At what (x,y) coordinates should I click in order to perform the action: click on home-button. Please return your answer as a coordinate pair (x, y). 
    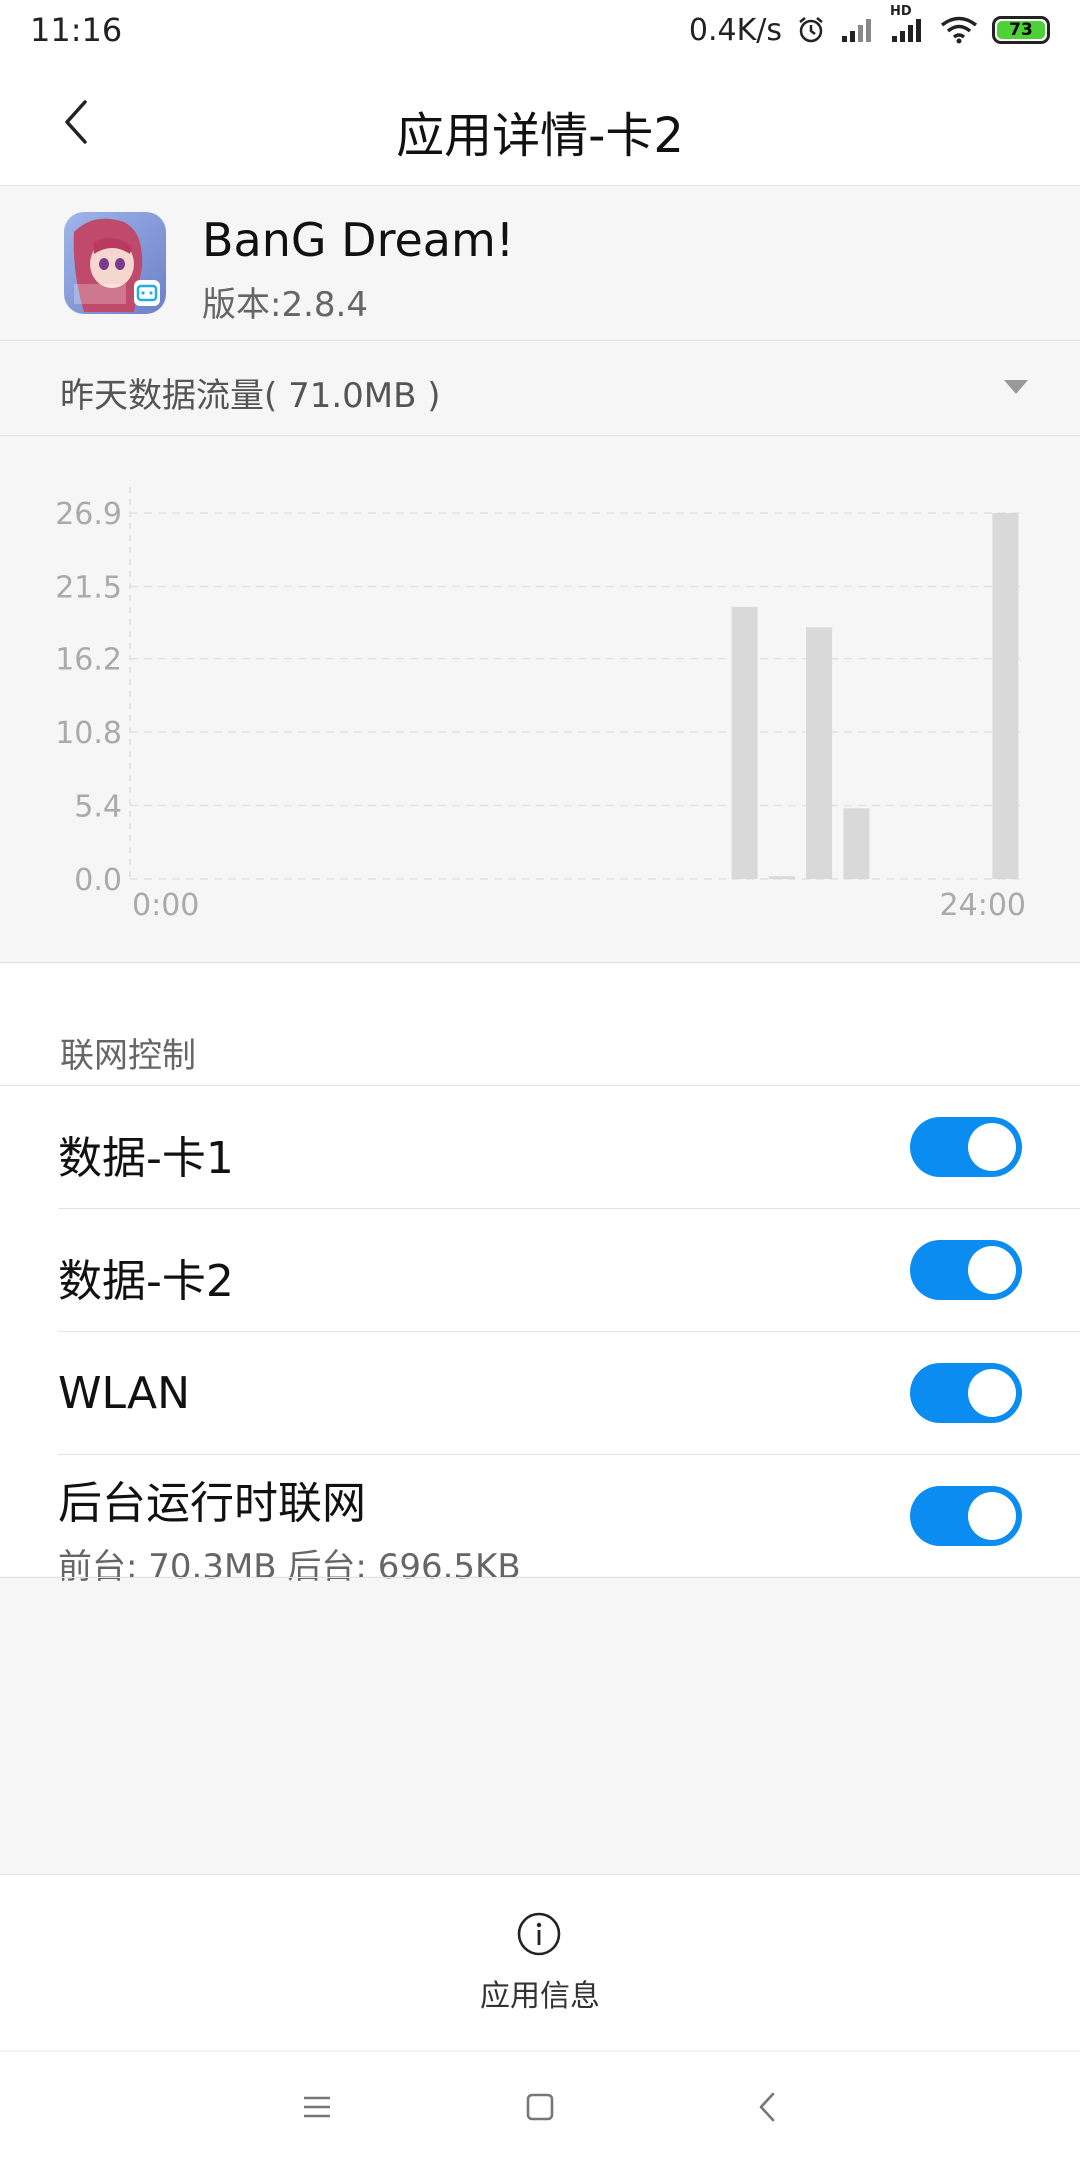
    Looking at the image, I should click on (540, 2107).